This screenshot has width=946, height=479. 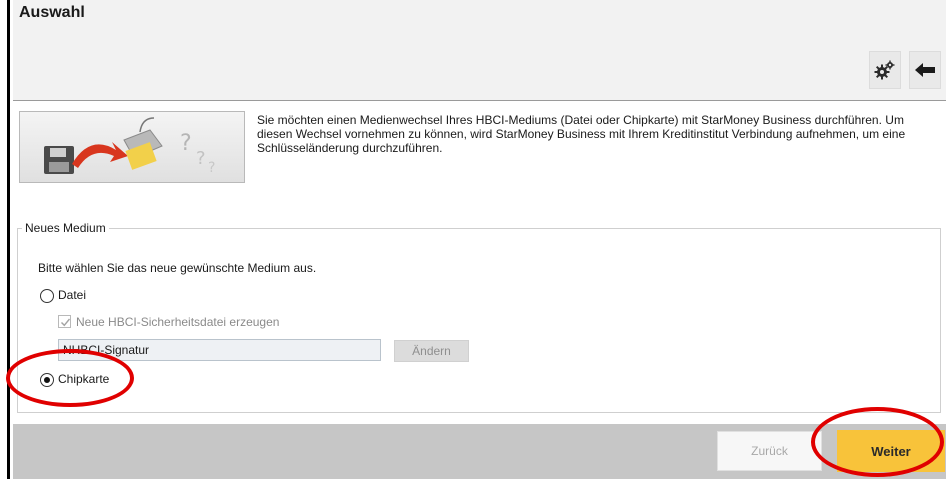 I want to click on radio-chipkarte-label: Chipkarte, so click(x=83, y=379).